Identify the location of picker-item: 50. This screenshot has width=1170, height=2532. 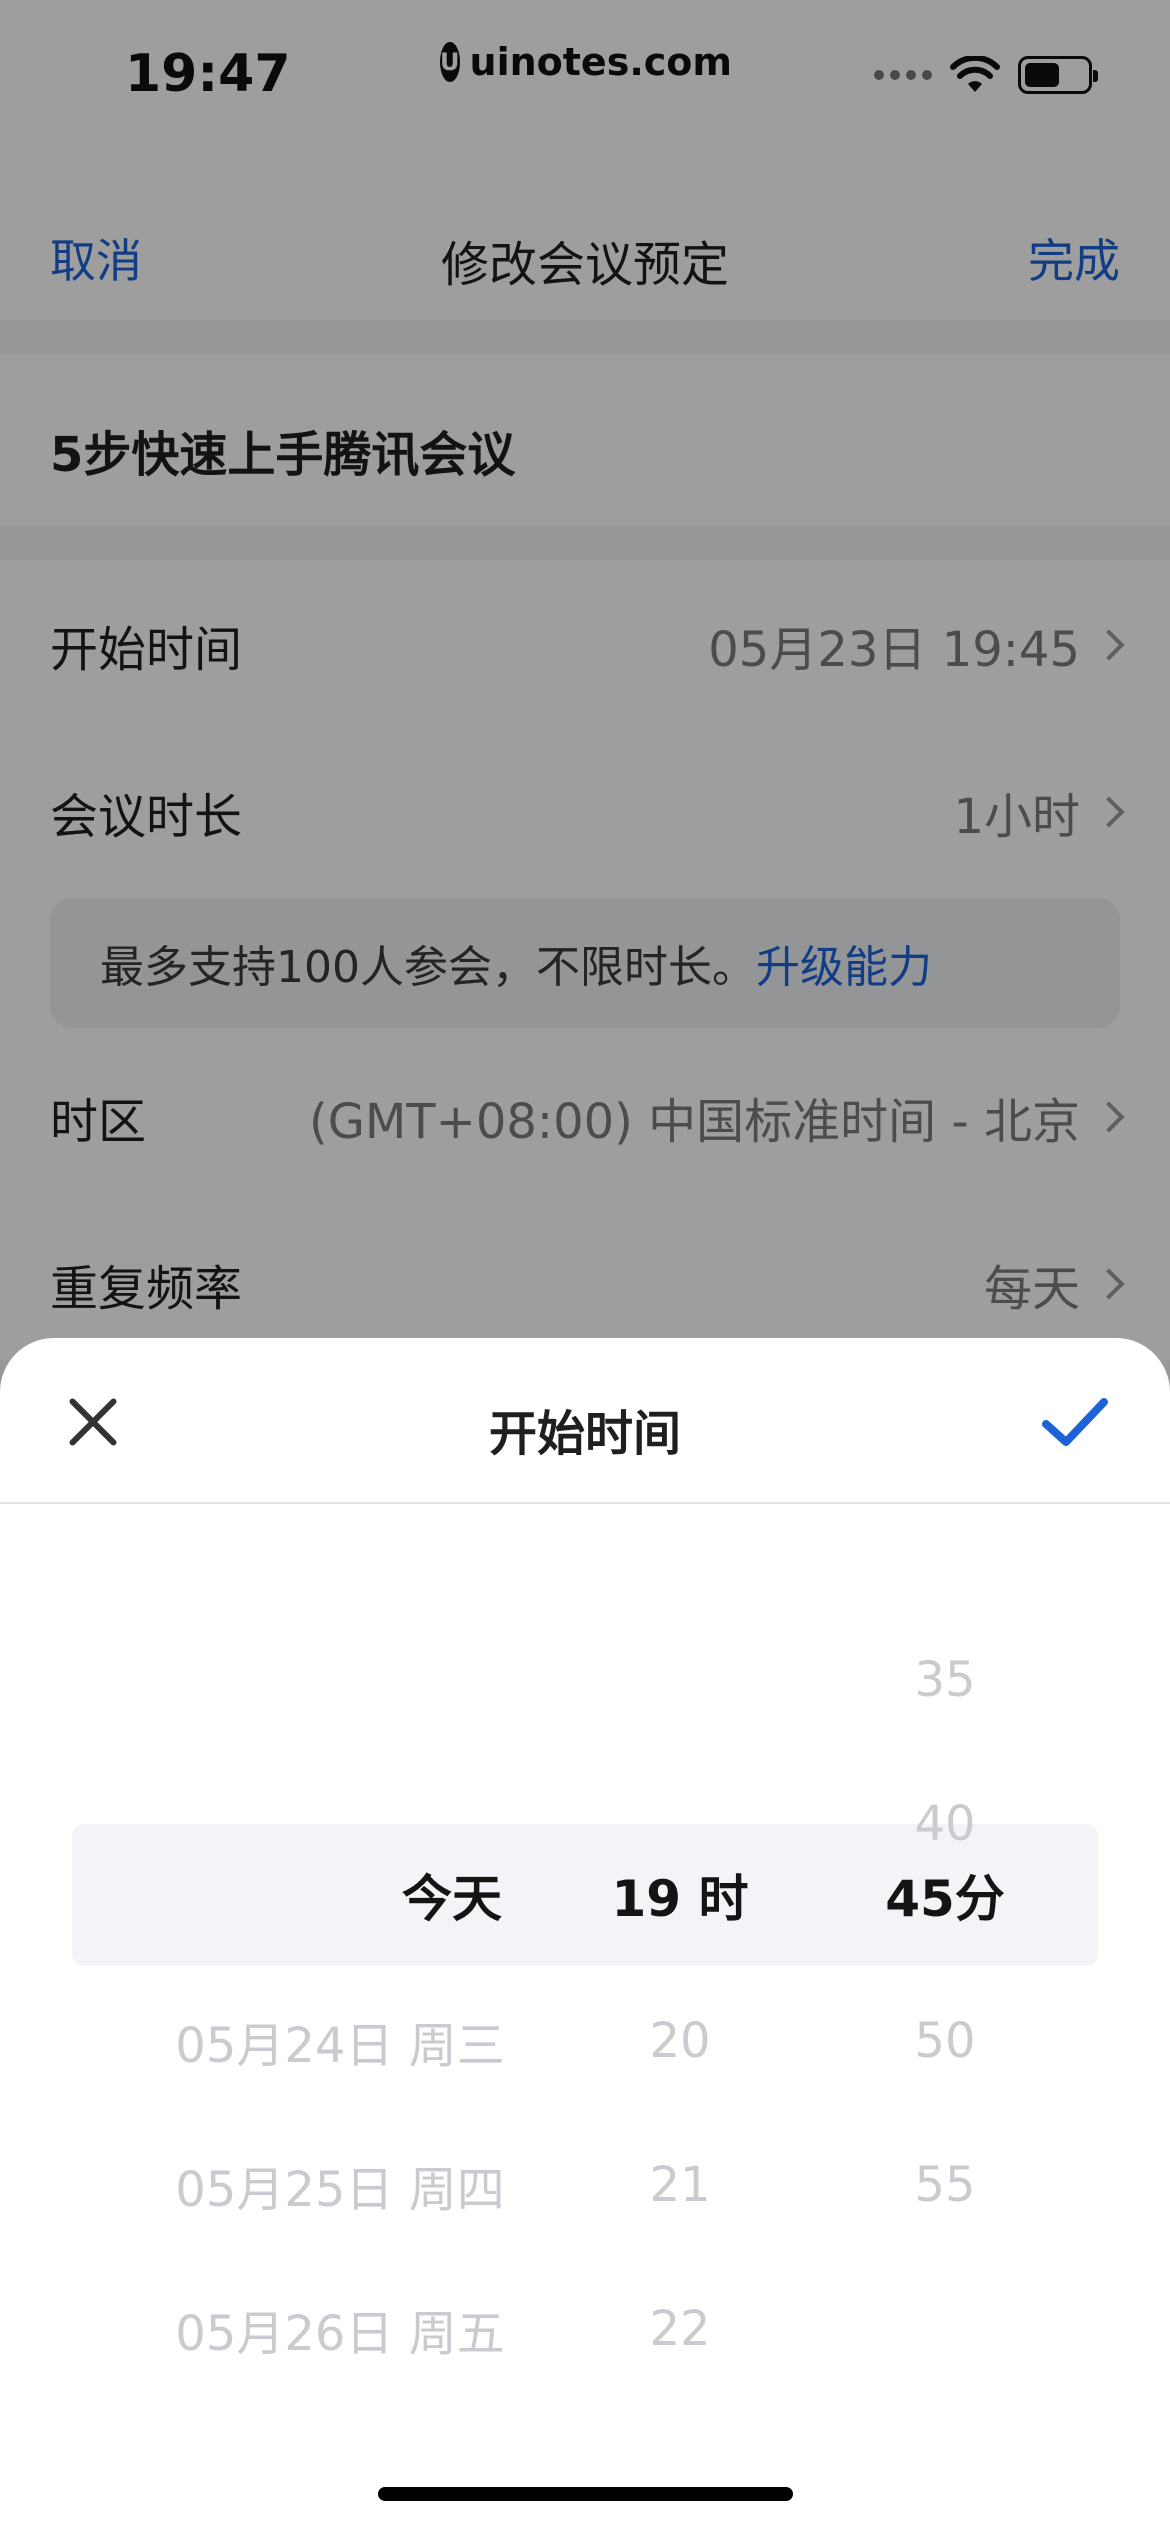
(945, 2041).